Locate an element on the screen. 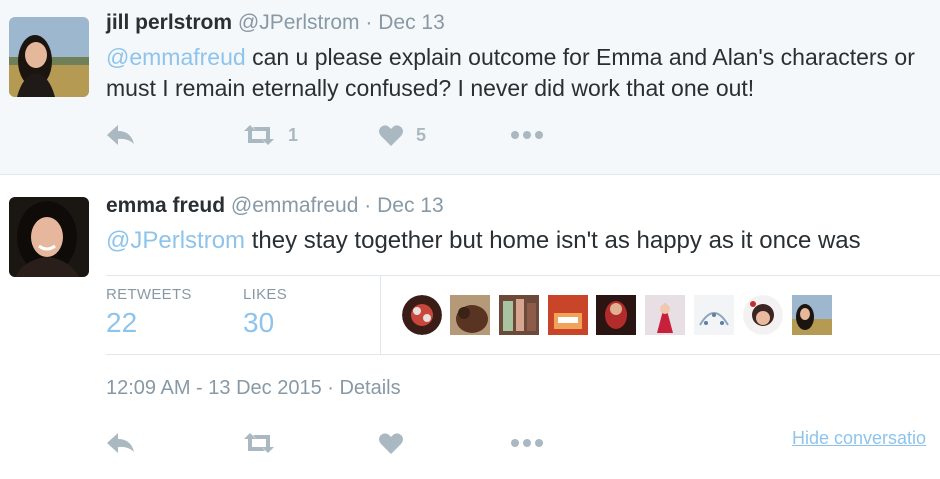  likes-value: 30 is located at coordinates (259, 322).